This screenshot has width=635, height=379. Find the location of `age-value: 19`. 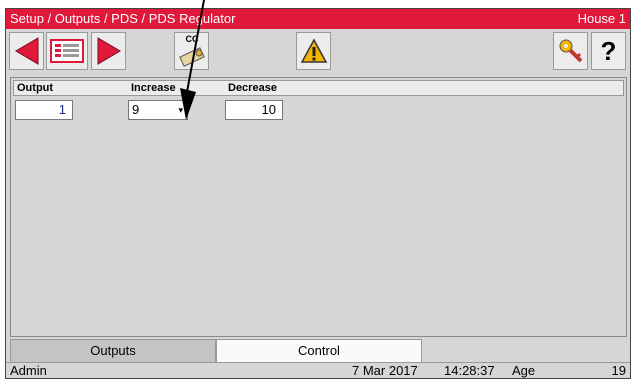

age-value: 19 is located at coordinates (618, 370).